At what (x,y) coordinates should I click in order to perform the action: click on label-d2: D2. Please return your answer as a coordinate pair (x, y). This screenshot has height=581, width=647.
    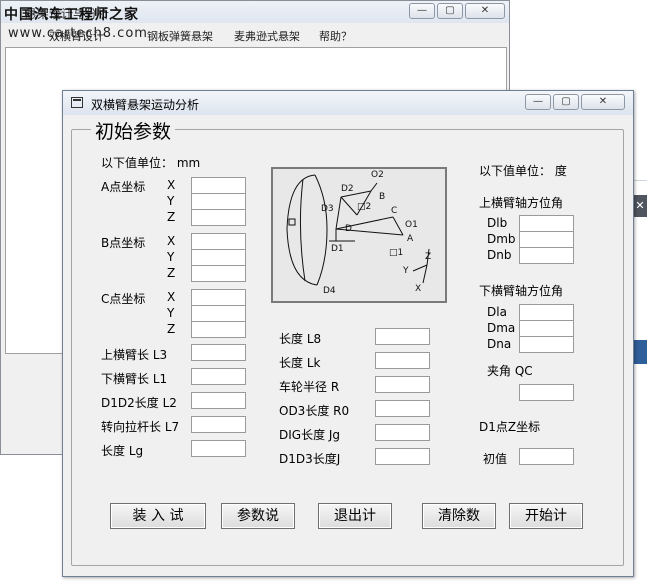
    Looking at the image, I should click on (347, 189).